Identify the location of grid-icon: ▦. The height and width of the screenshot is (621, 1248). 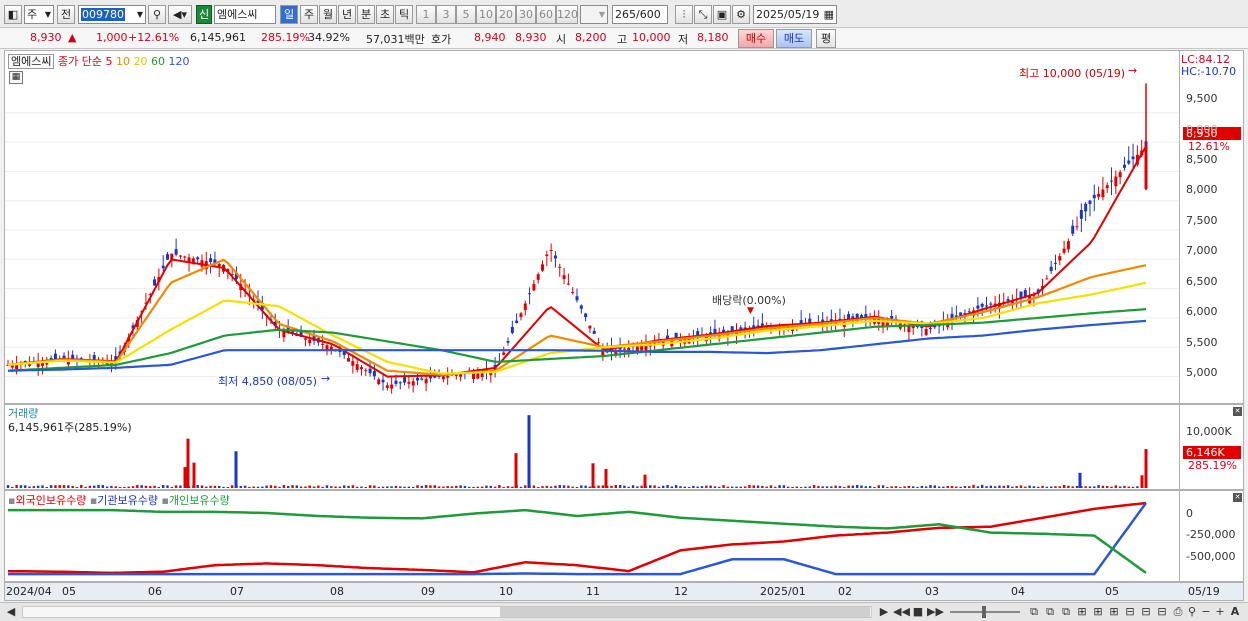
(16, 77).